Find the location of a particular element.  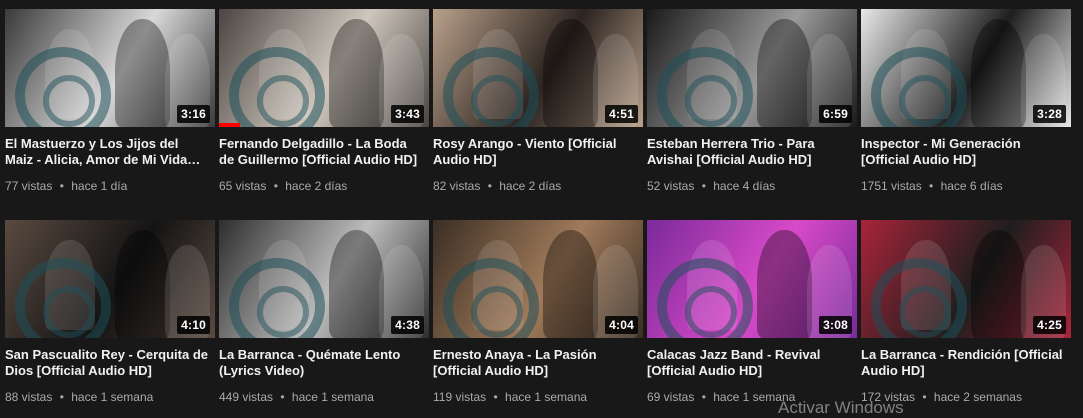

video-thumbnail: 3:08 is located at coordinates (752, 279).